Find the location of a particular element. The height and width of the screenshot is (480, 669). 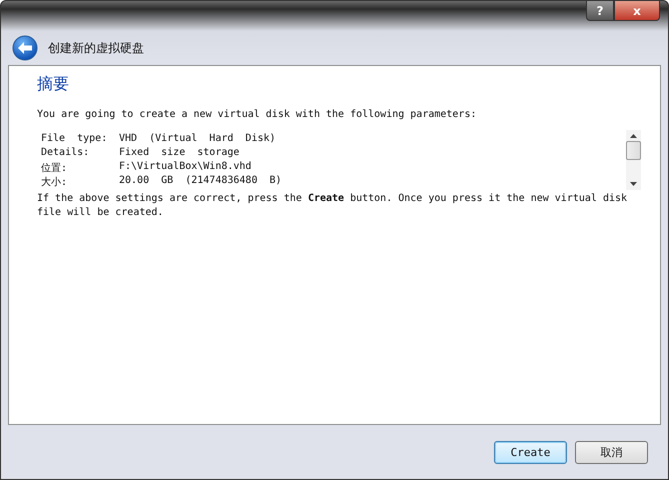

scroll-thumb is located at coordinates (633, 150).